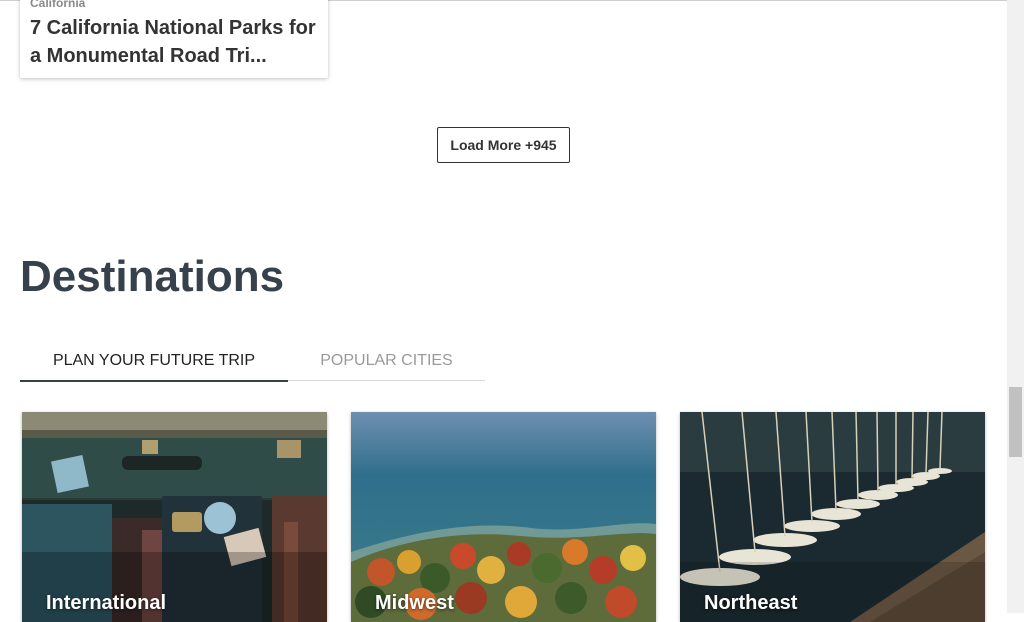  Describe the element at coordinates (152, 276) in the screenshot. I see `destinations-heading: Destinations` at that location.